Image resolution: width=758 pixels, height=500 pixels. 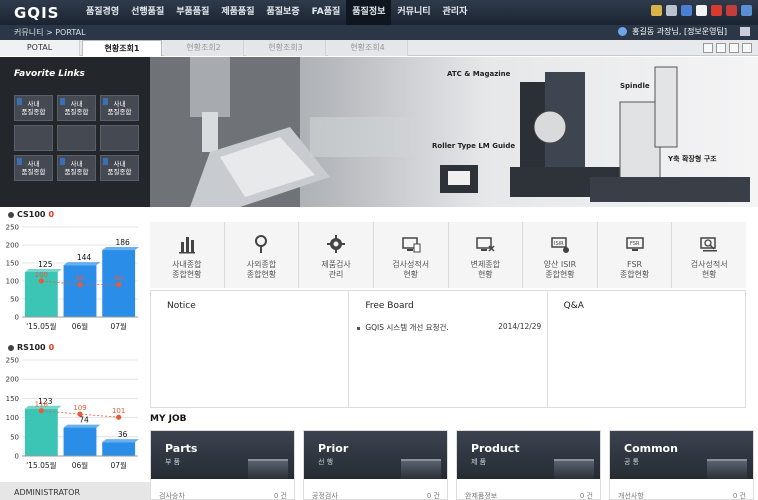 I want to click on user-label: 홍길동 과장님, [정보운영팀], so click(x=679, y=31).